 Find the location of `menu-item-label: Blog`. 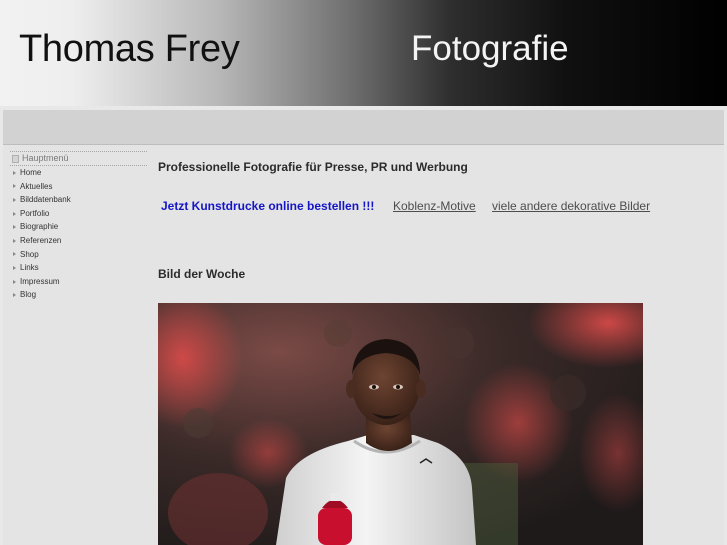

menu-item-label: Blog is located at coordinates (28, 295).